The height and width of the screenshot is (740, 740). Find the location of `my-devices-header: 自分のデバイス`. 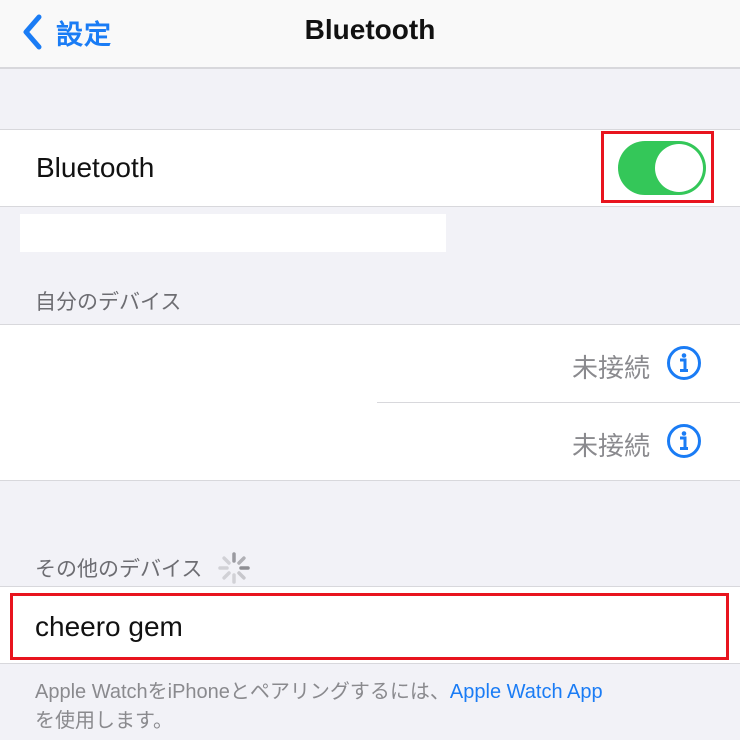

my-devices-header: 自分のデバイス is located at coordinates (108, 302).